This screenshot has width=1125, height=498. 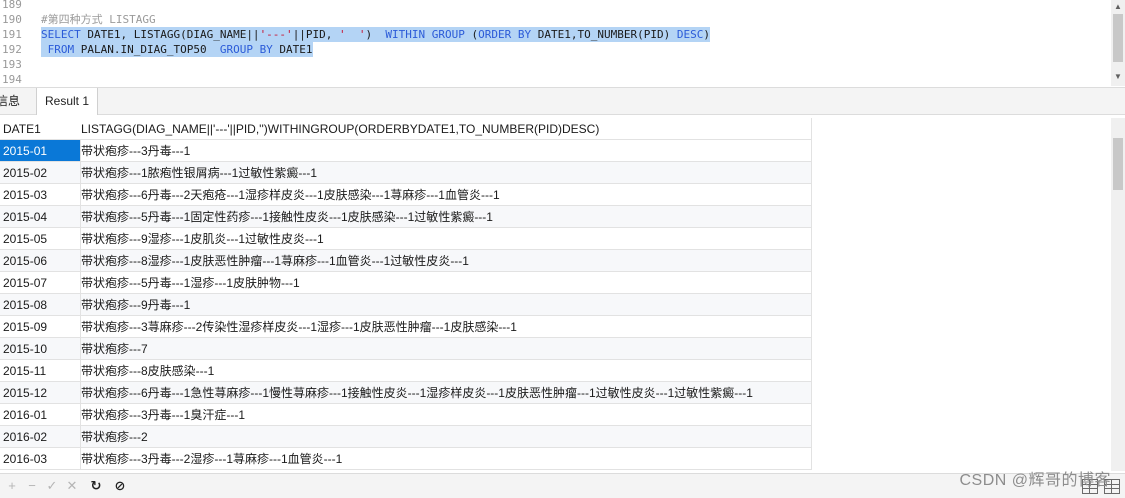 I want to click on line-number: 194, so click(x=12, y=79).